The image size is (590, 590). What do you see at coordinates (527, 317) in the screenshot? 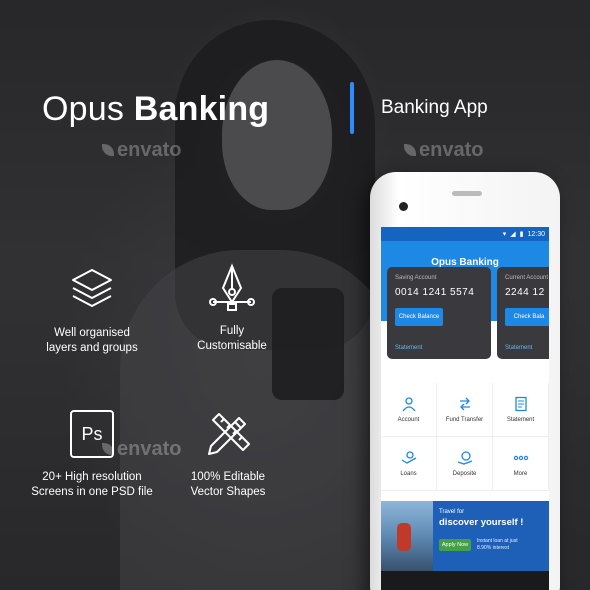
I see `check-balance-button: Check Bala` at bounding box center [527, 317].